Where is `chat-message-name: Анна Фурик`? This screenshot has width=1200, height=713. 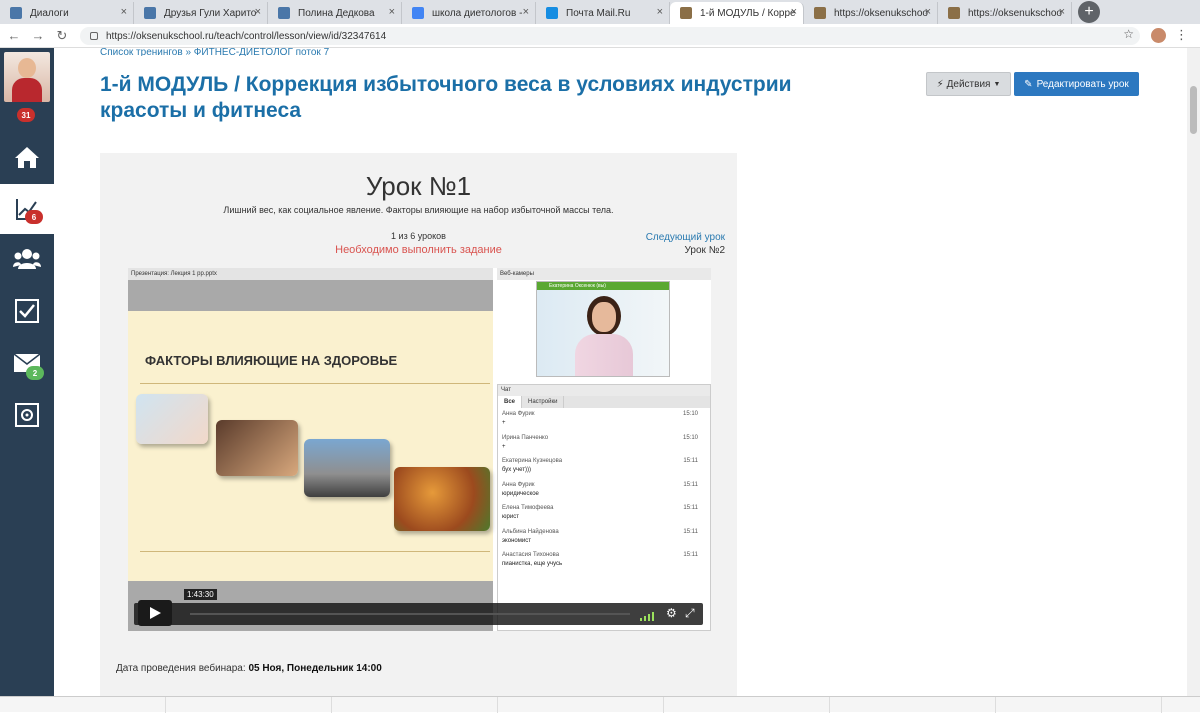
chat-message-name: Анна Фурик is located at coordinates (518, 484).